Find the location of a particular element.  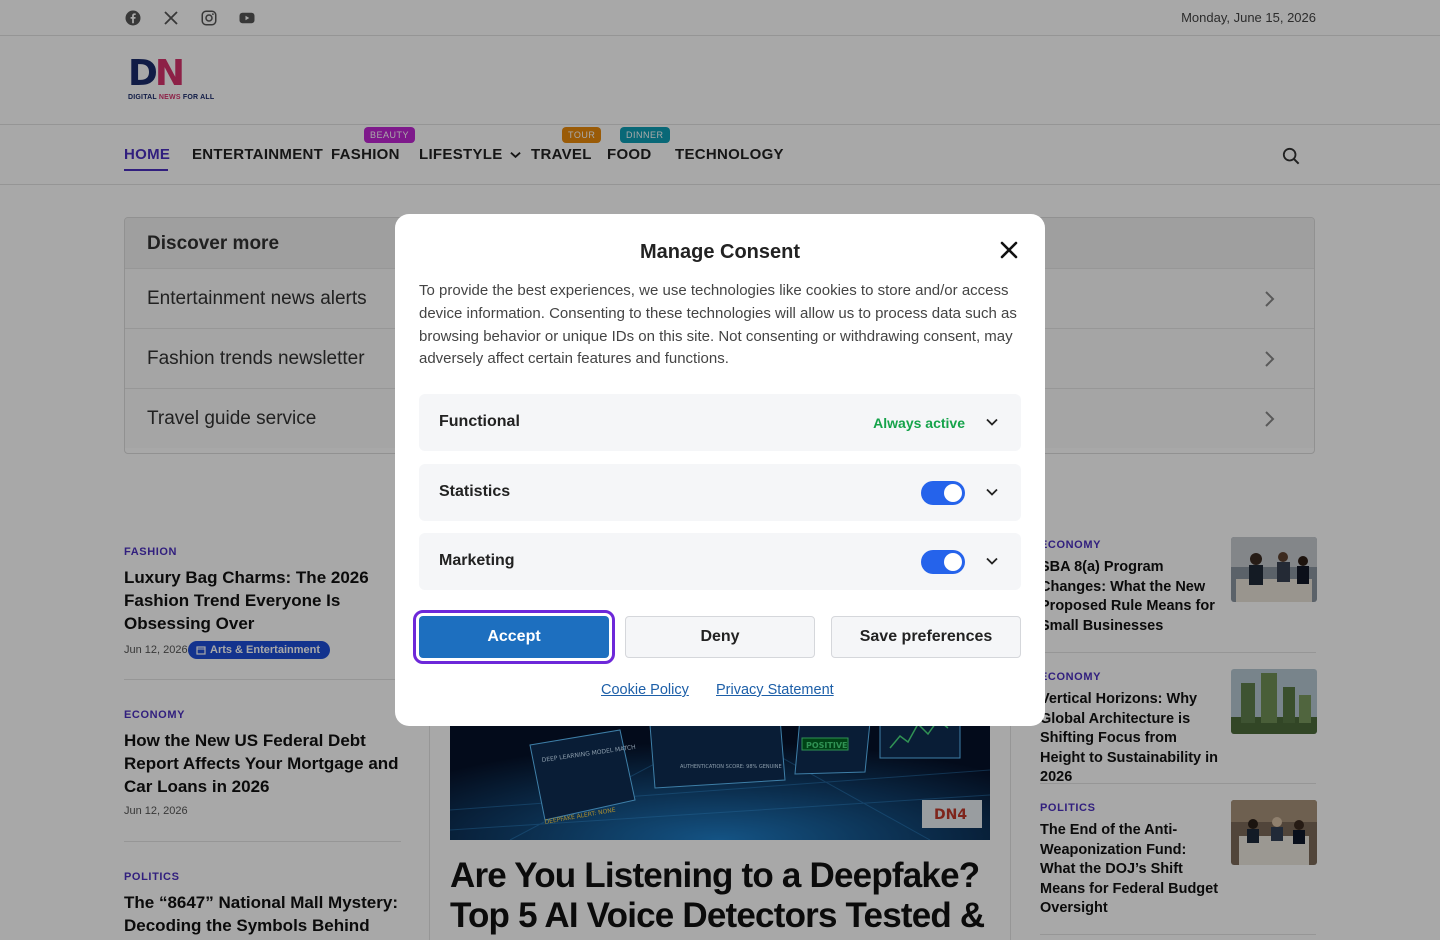

close-icon is located at coordinates (1009, 250).